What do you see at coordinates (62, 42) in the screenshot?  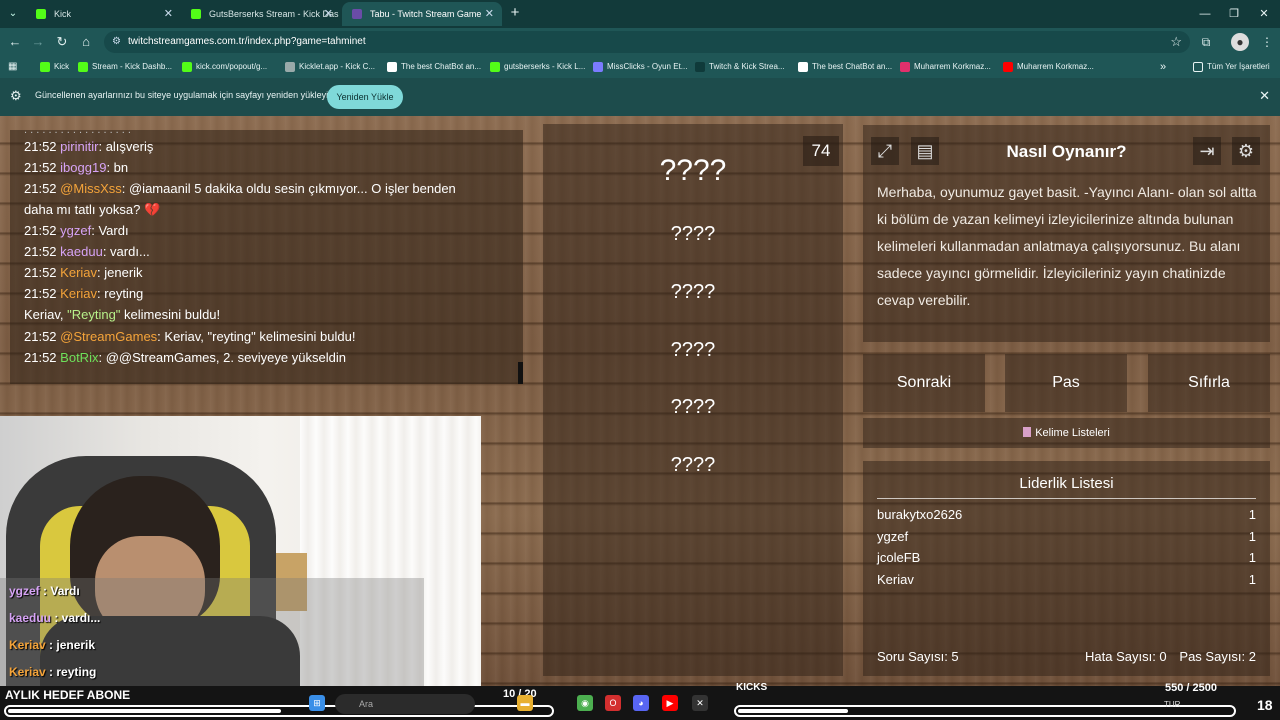 I see `reload-button: ↻` at bounding box center [62, 42].